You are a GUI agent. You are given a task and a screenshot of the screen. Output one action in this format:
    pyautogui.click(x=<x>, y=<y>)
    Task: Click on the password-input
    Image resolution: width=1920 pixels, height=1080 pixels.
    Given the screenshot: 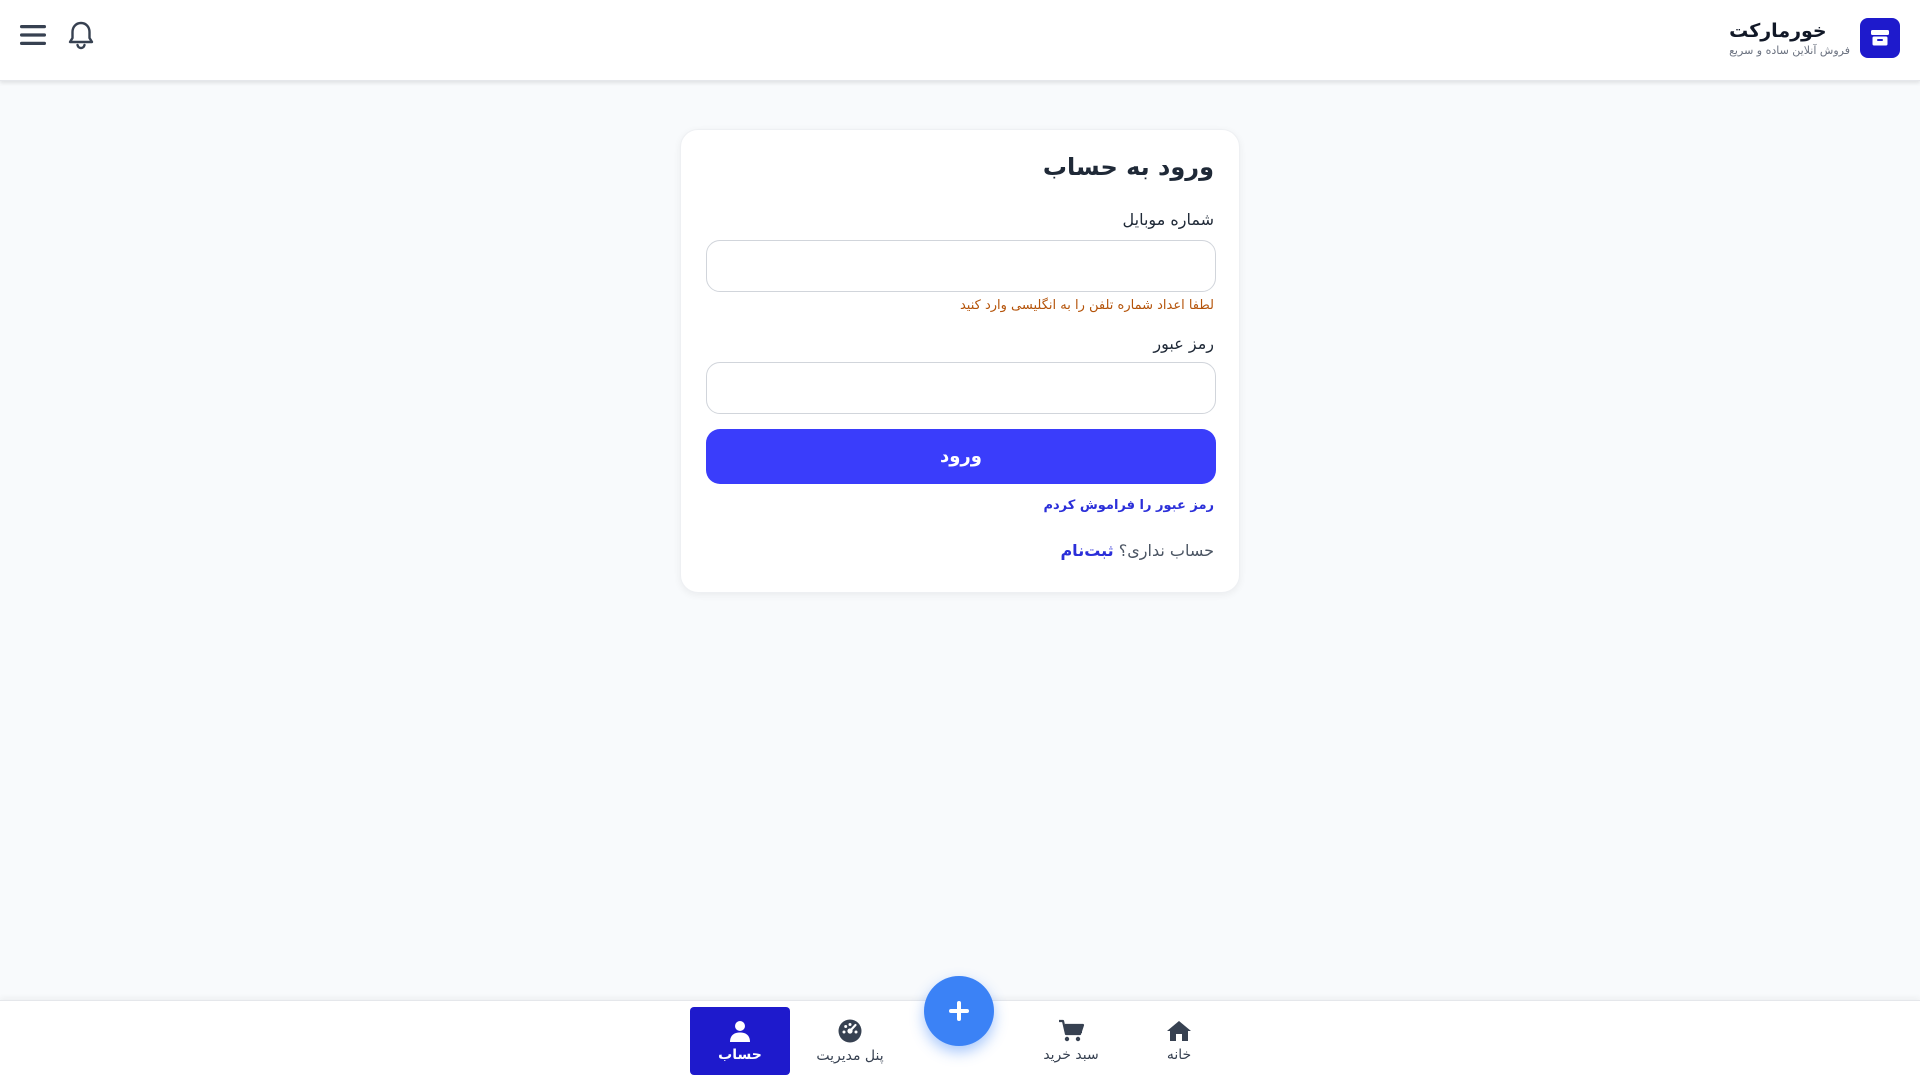 What is the action you would take?
    pyautogui.click(x=961, y=388)
    